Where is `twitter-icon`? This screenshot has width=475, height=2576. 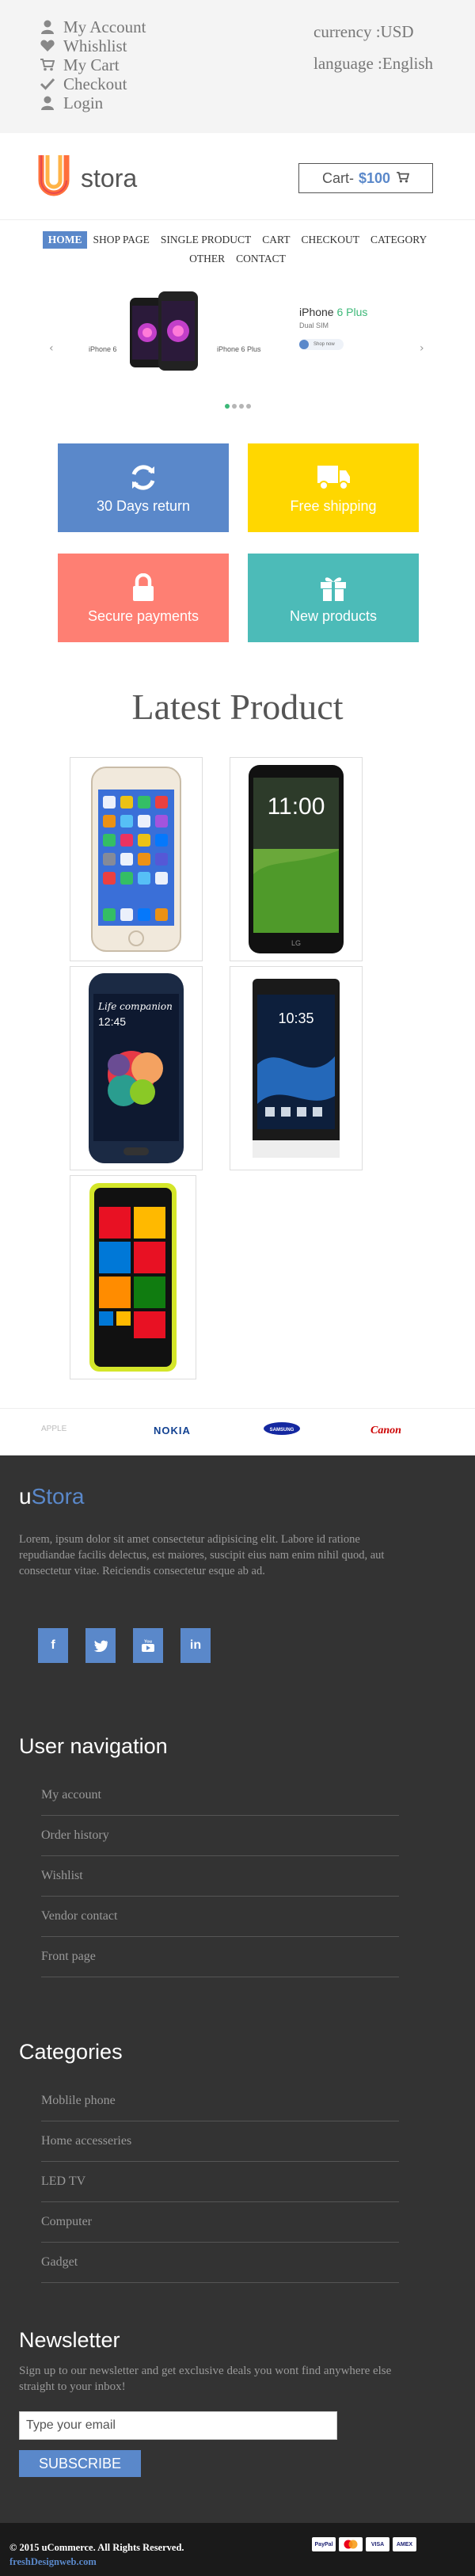 twitter-icon is located at coordinates (100, 1646).